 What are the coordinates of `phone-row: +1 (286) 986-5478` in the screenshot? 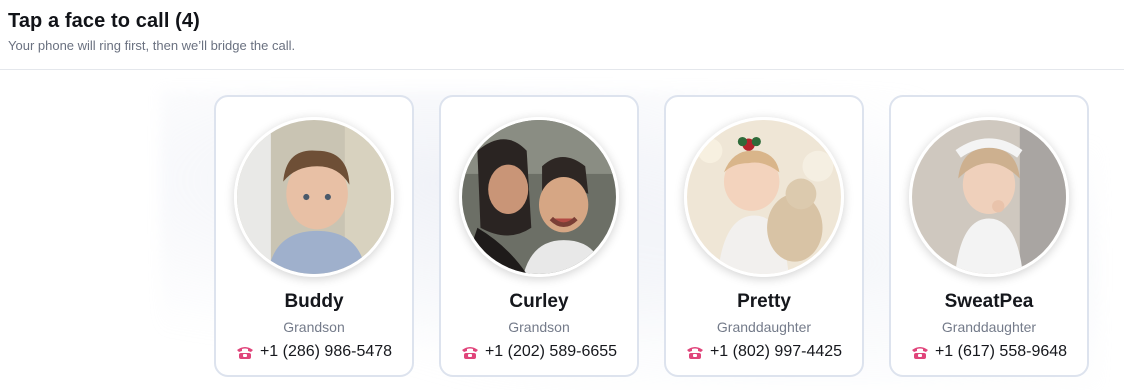 It's located at (314, 352).